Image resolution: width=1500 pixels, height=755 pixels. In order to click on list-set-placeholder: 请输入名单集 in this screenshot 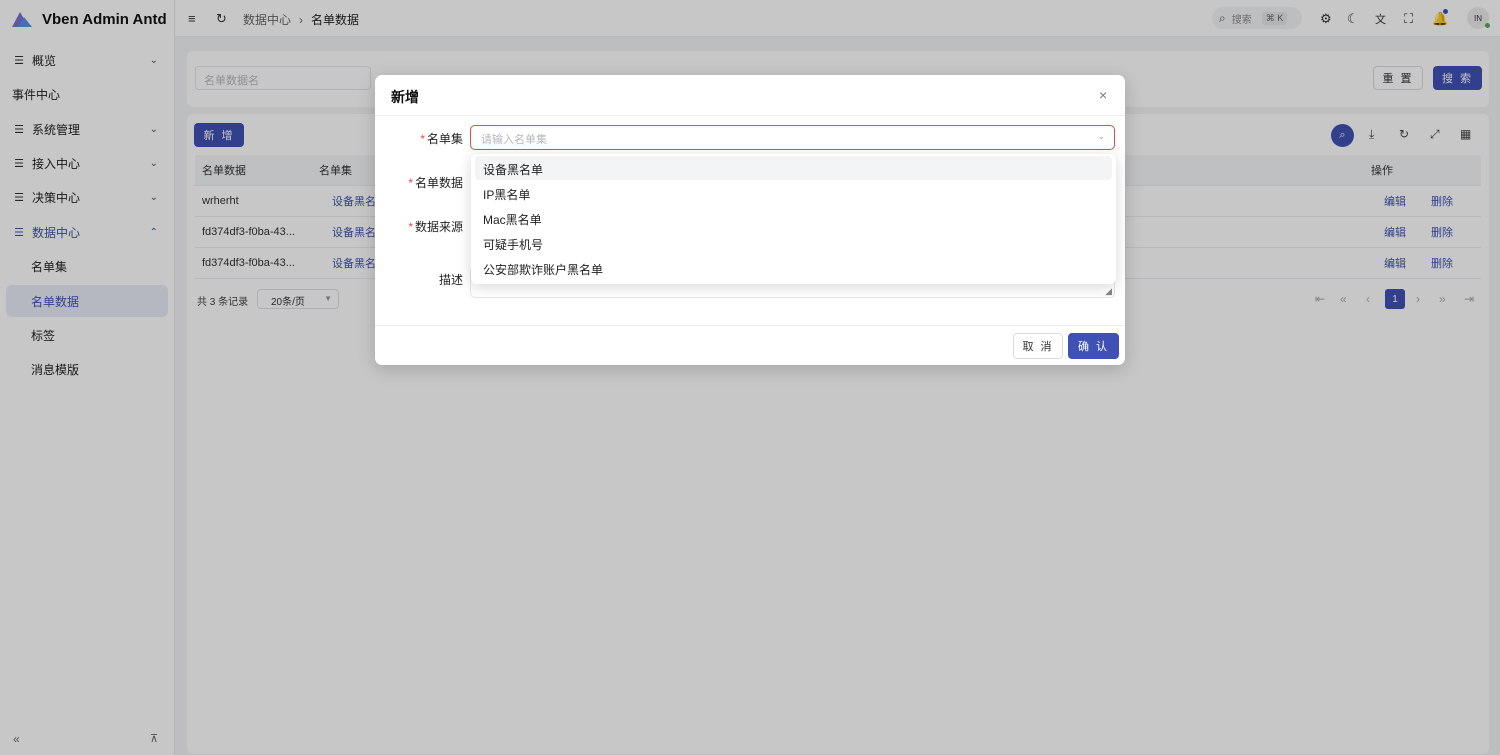, I will do `click(514, 140)`.